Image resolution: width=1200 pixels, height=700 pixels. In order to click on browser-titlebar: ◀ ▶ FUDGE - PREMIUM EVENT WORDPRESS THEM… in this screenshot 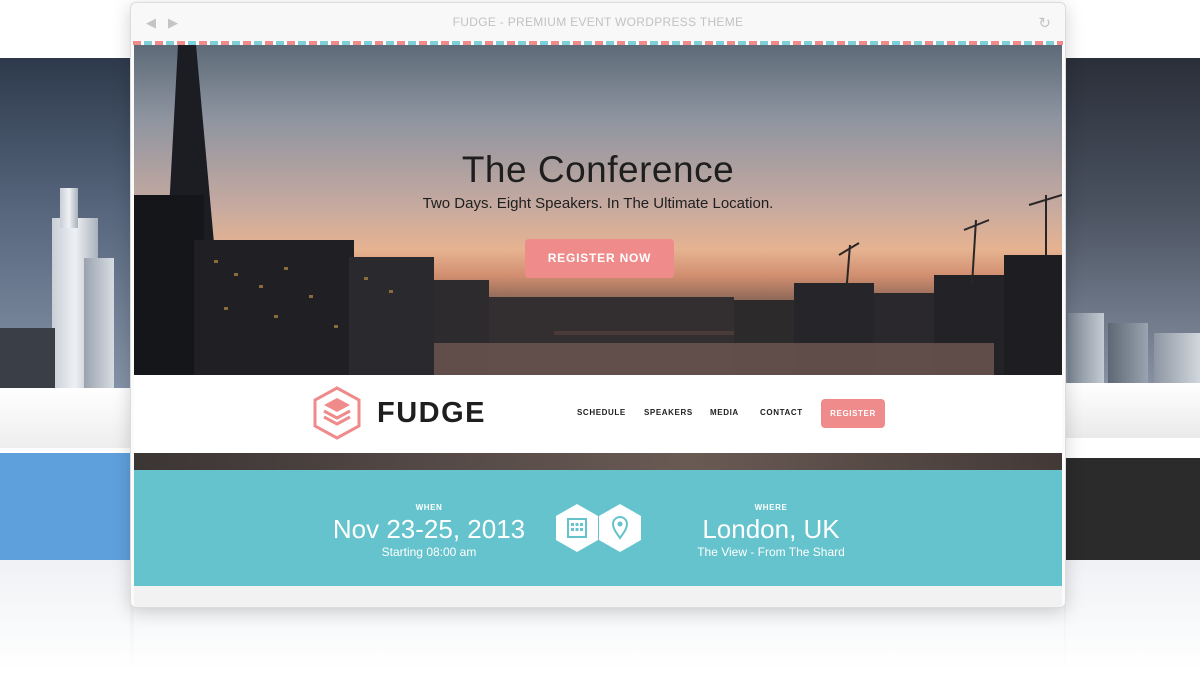, I will do `click(598, 23)`.